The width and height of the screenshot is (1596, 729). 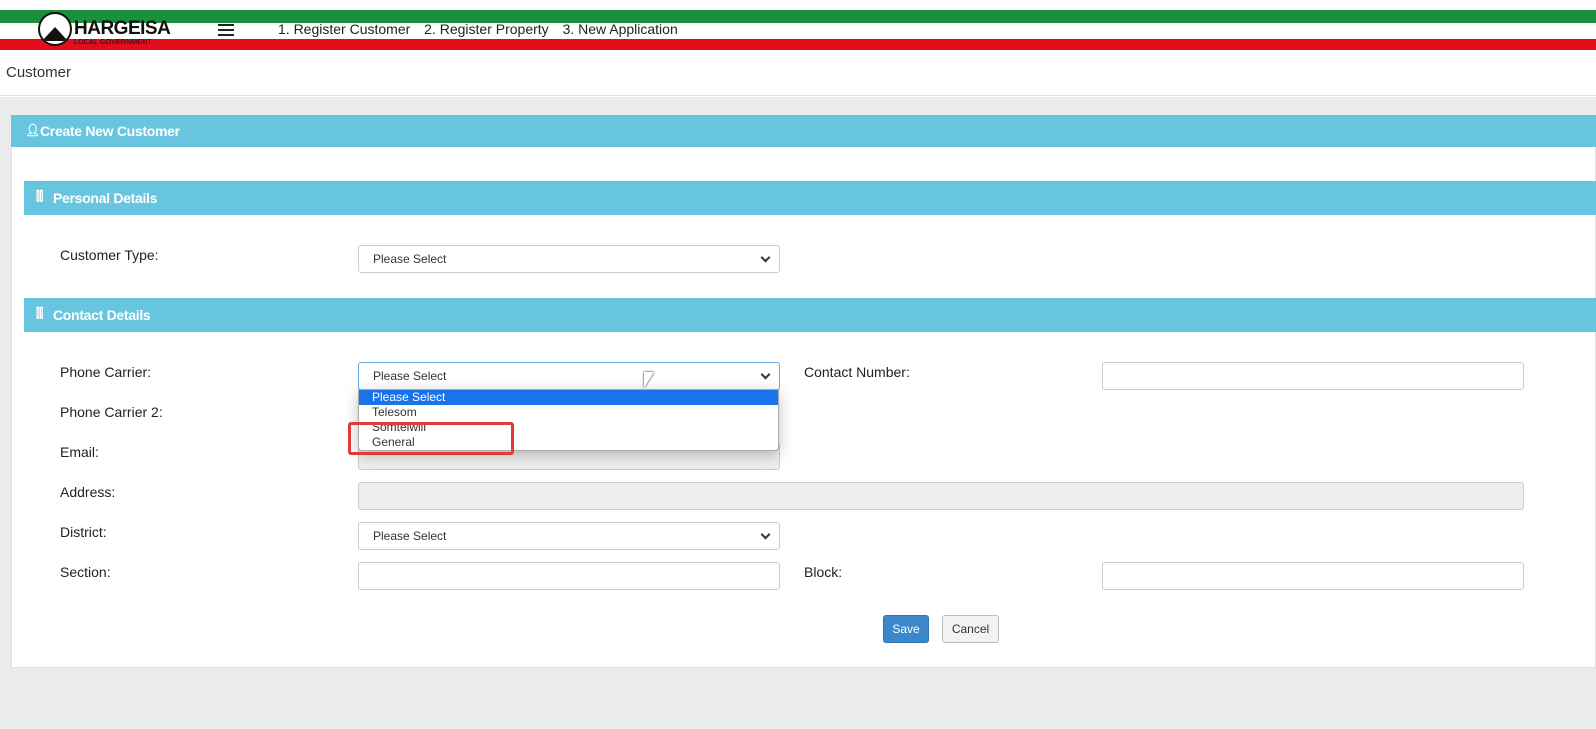 I want to click on phone-carrier-2-label: Phone Carrier 2:, so click(x=111, y=412).